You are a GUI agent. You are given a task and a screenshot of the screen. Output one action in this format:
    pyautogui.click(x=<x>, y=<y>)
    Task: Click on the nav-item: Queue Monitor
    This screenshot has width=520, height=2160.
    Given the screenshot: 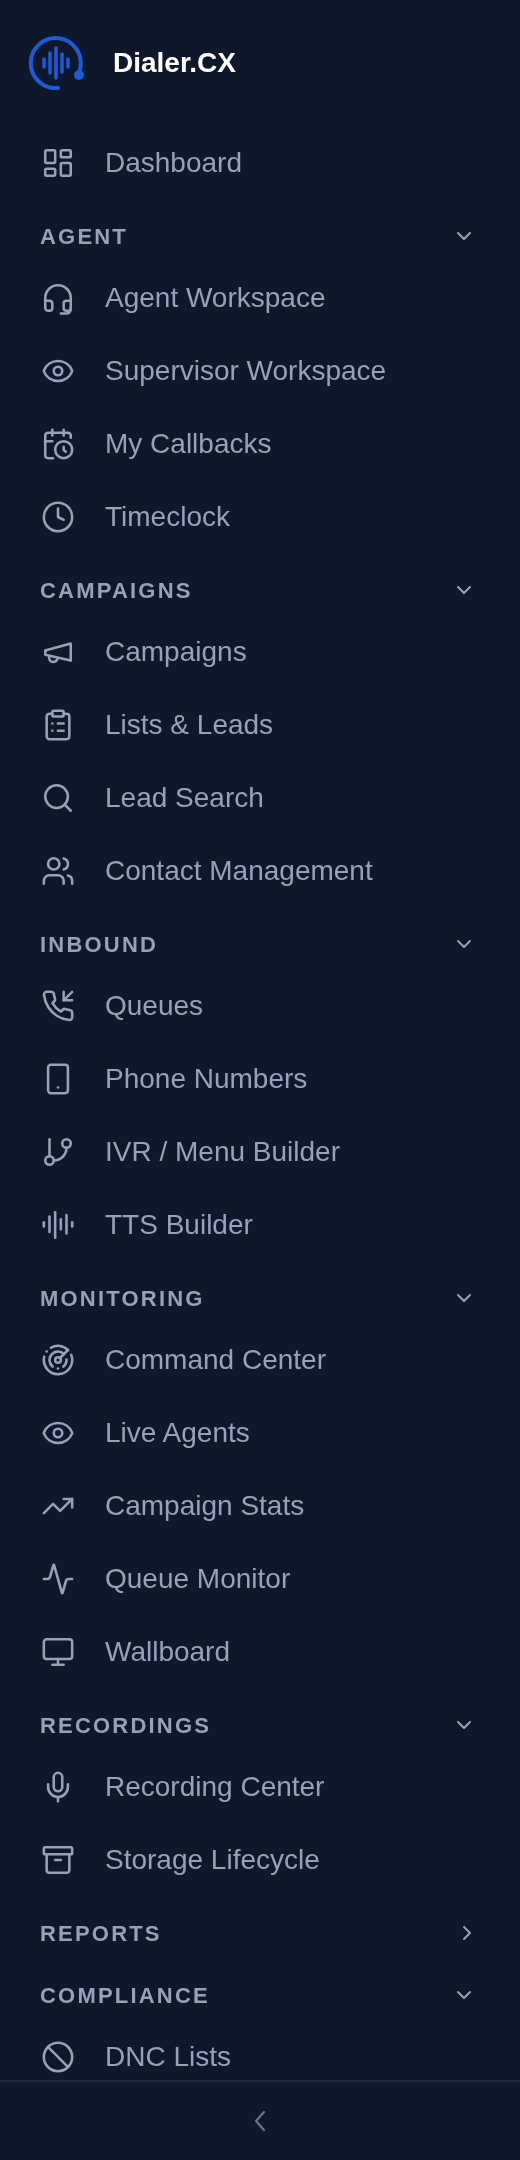 What is the action you would take?
    pyautogui.click(x=260, y=1578)
    